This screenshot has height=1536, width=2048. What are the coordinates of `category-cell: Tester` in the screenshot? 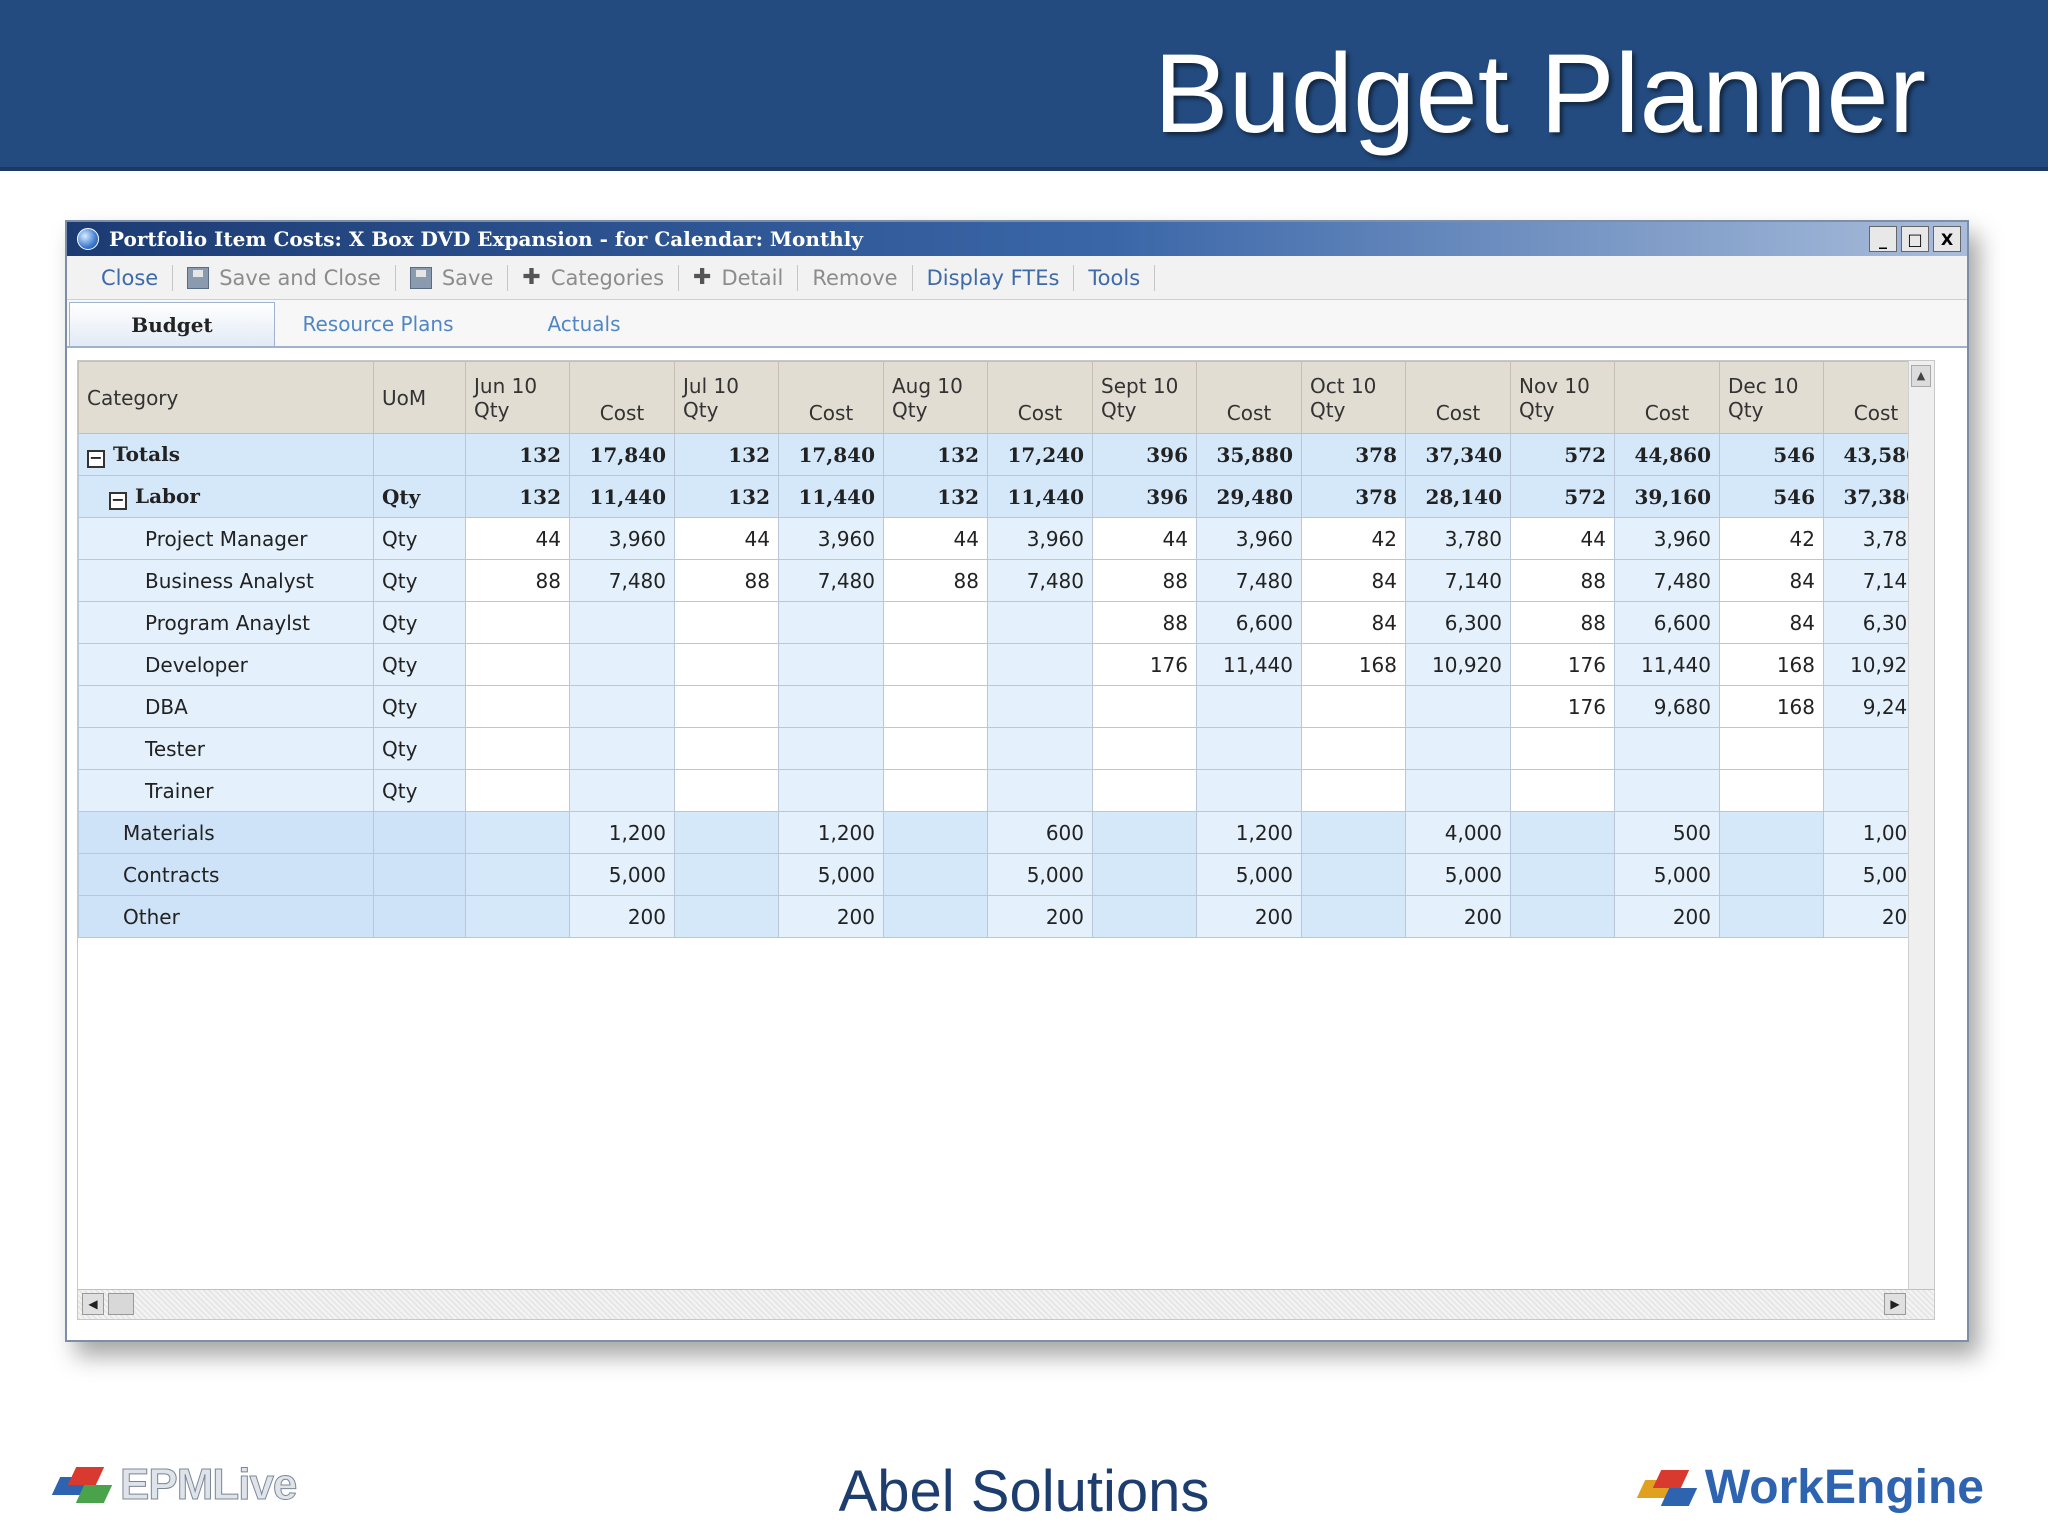 It's located at (226, 748).